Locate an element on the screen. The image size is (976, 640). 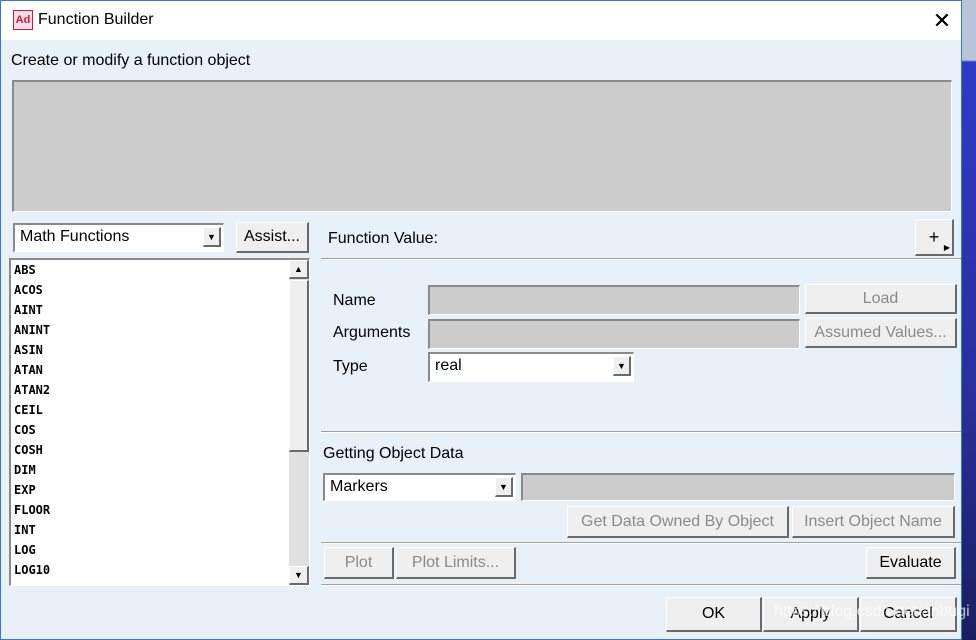
plot-button: Plot is located at coordinates (359, 563).